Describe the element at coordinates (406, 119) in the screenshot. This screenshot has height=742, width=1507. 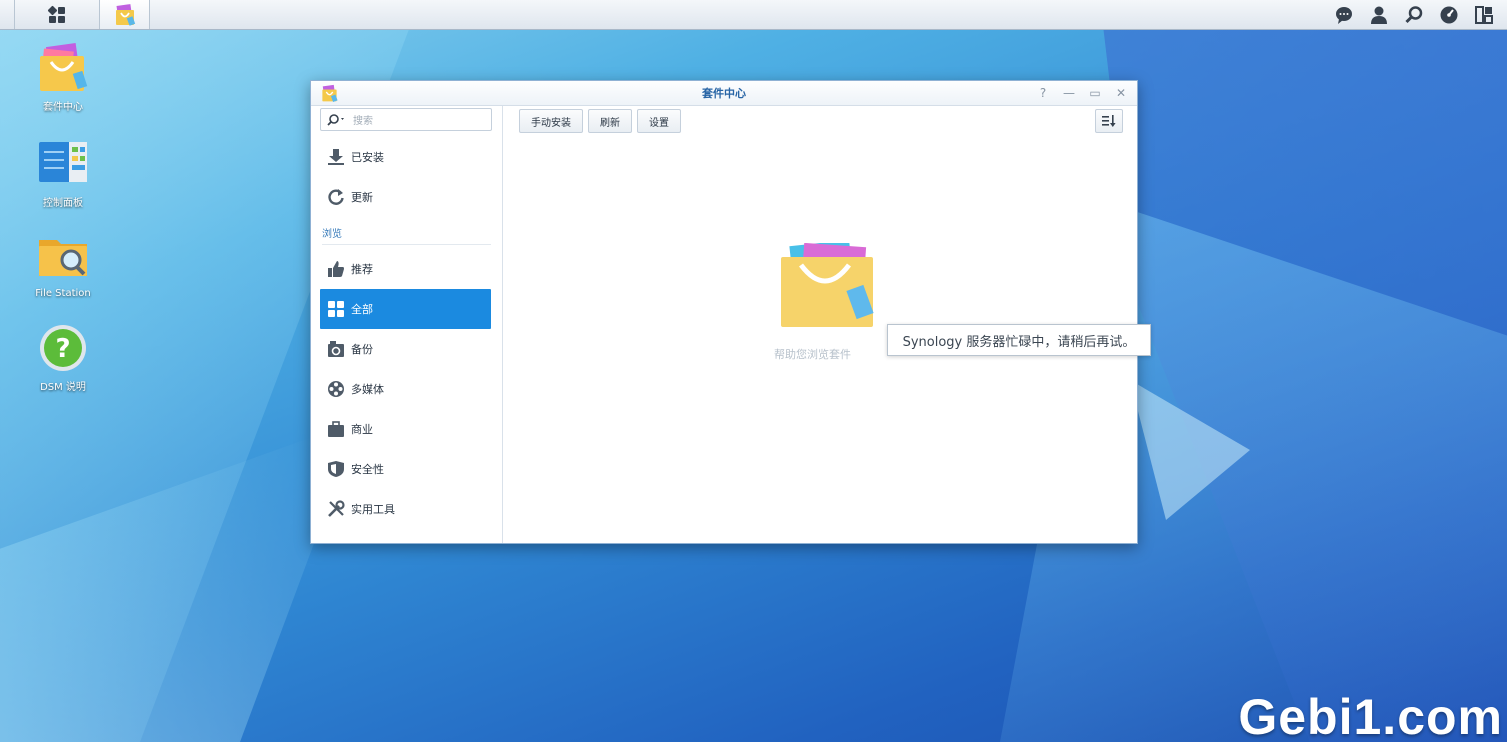
I see `search-input: 搜索` at that location.